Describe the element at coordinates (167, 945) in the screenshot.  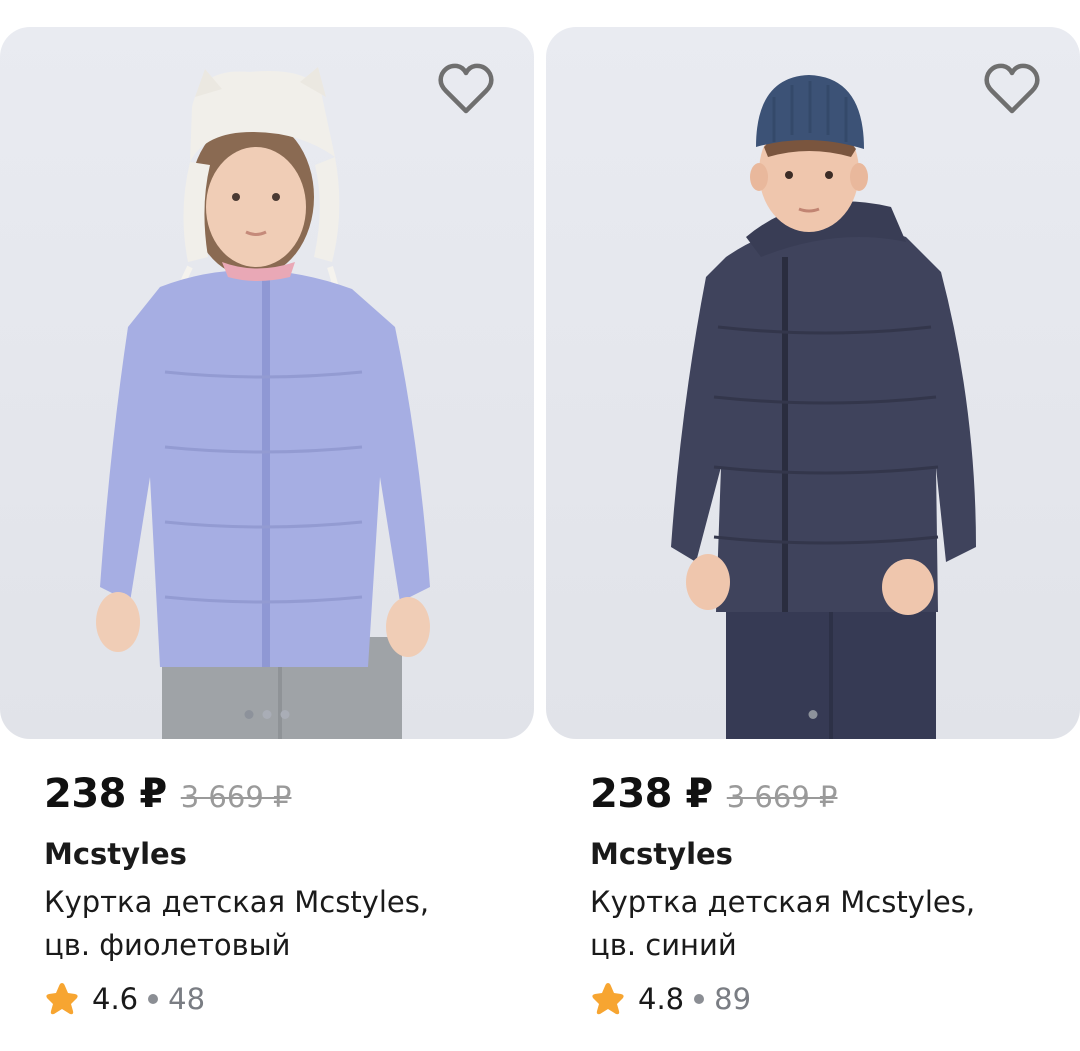
I see `product-title-line: цв. фиолетовый` at that location.